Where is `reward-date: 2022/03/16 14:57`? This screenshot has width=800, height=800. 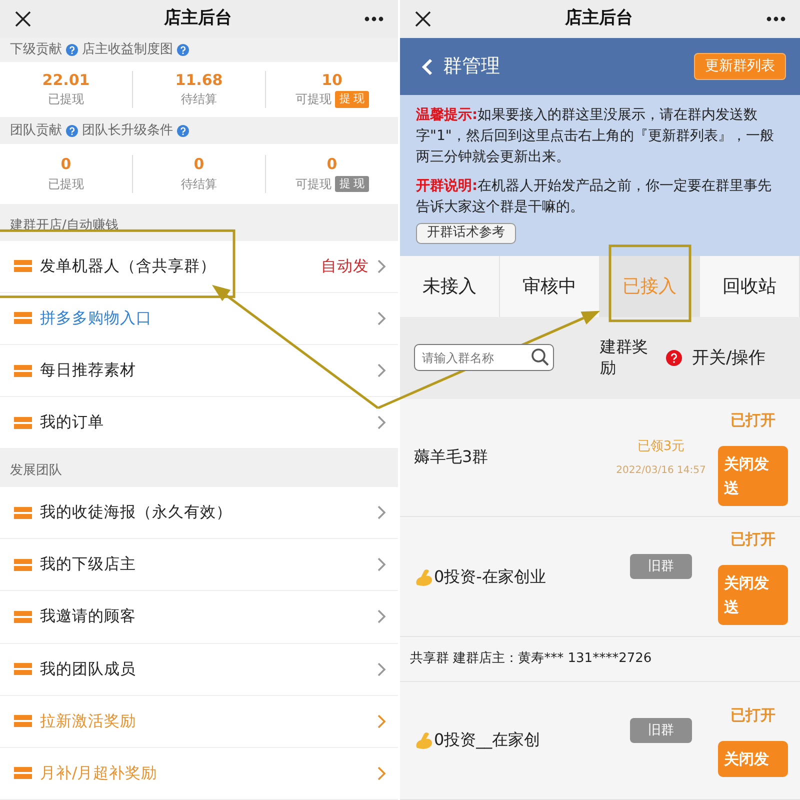
reward-date: 2022/03/16 14:57 is located at coordinates (661, 471).